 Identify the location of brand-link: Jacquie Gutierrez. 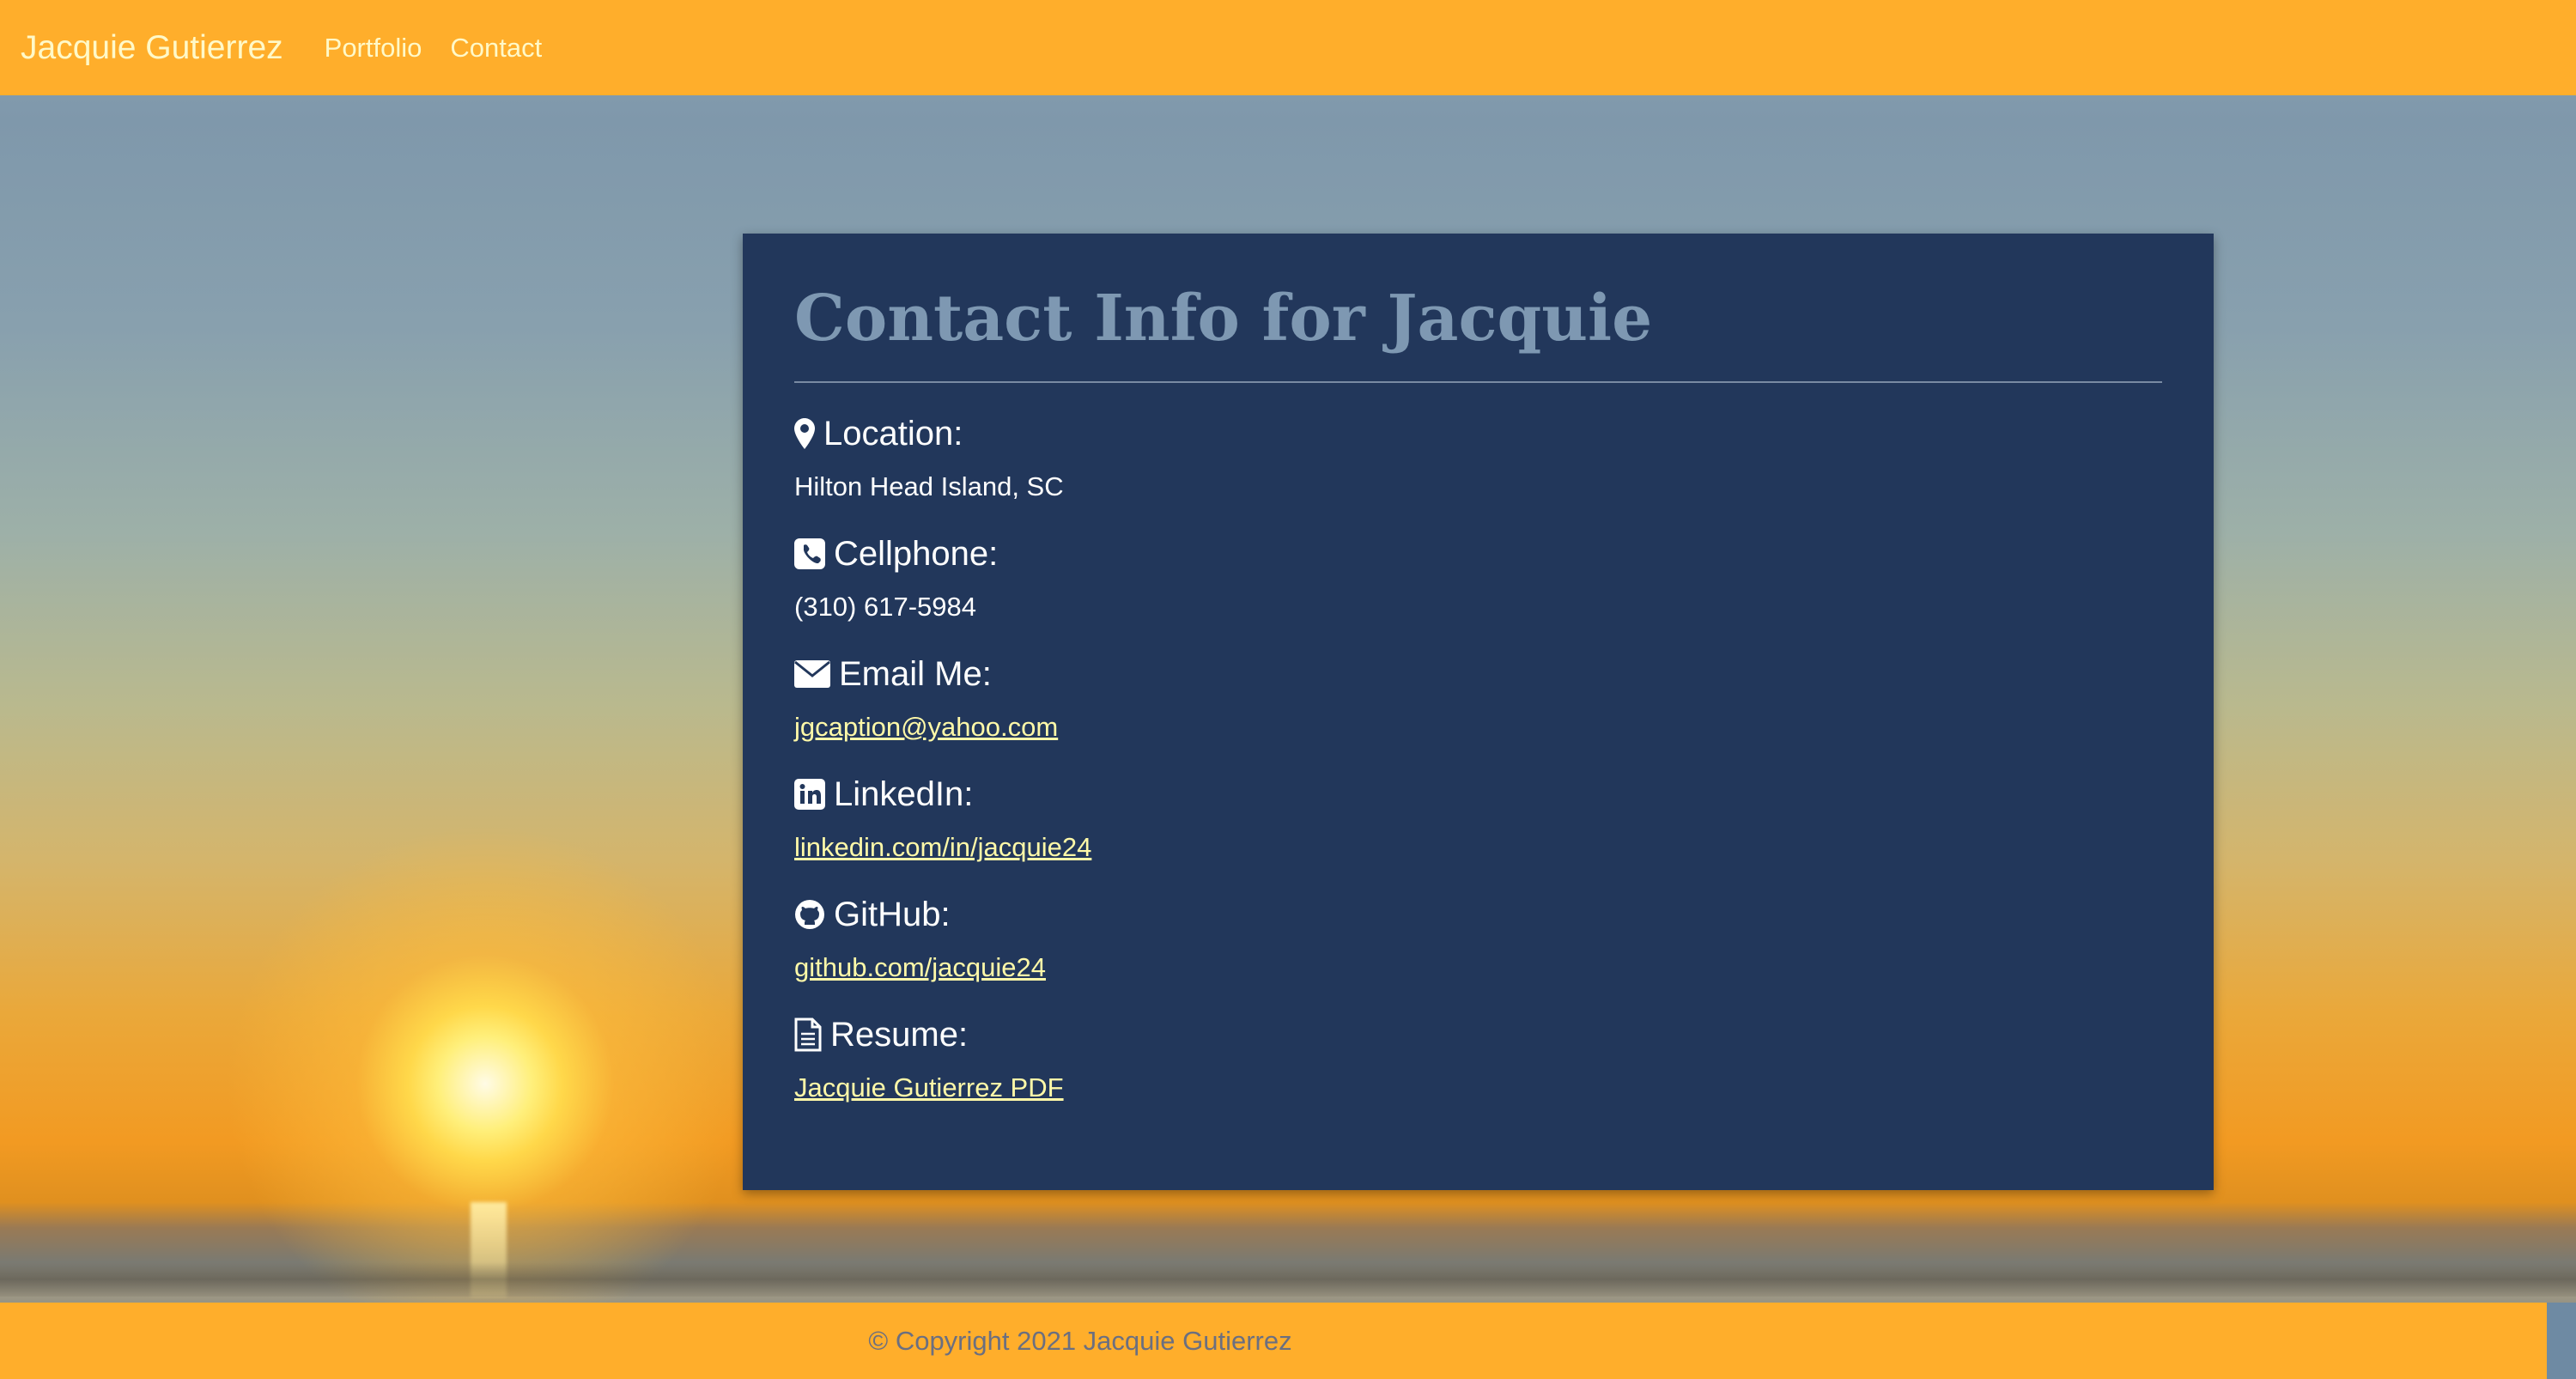
(152, 48).